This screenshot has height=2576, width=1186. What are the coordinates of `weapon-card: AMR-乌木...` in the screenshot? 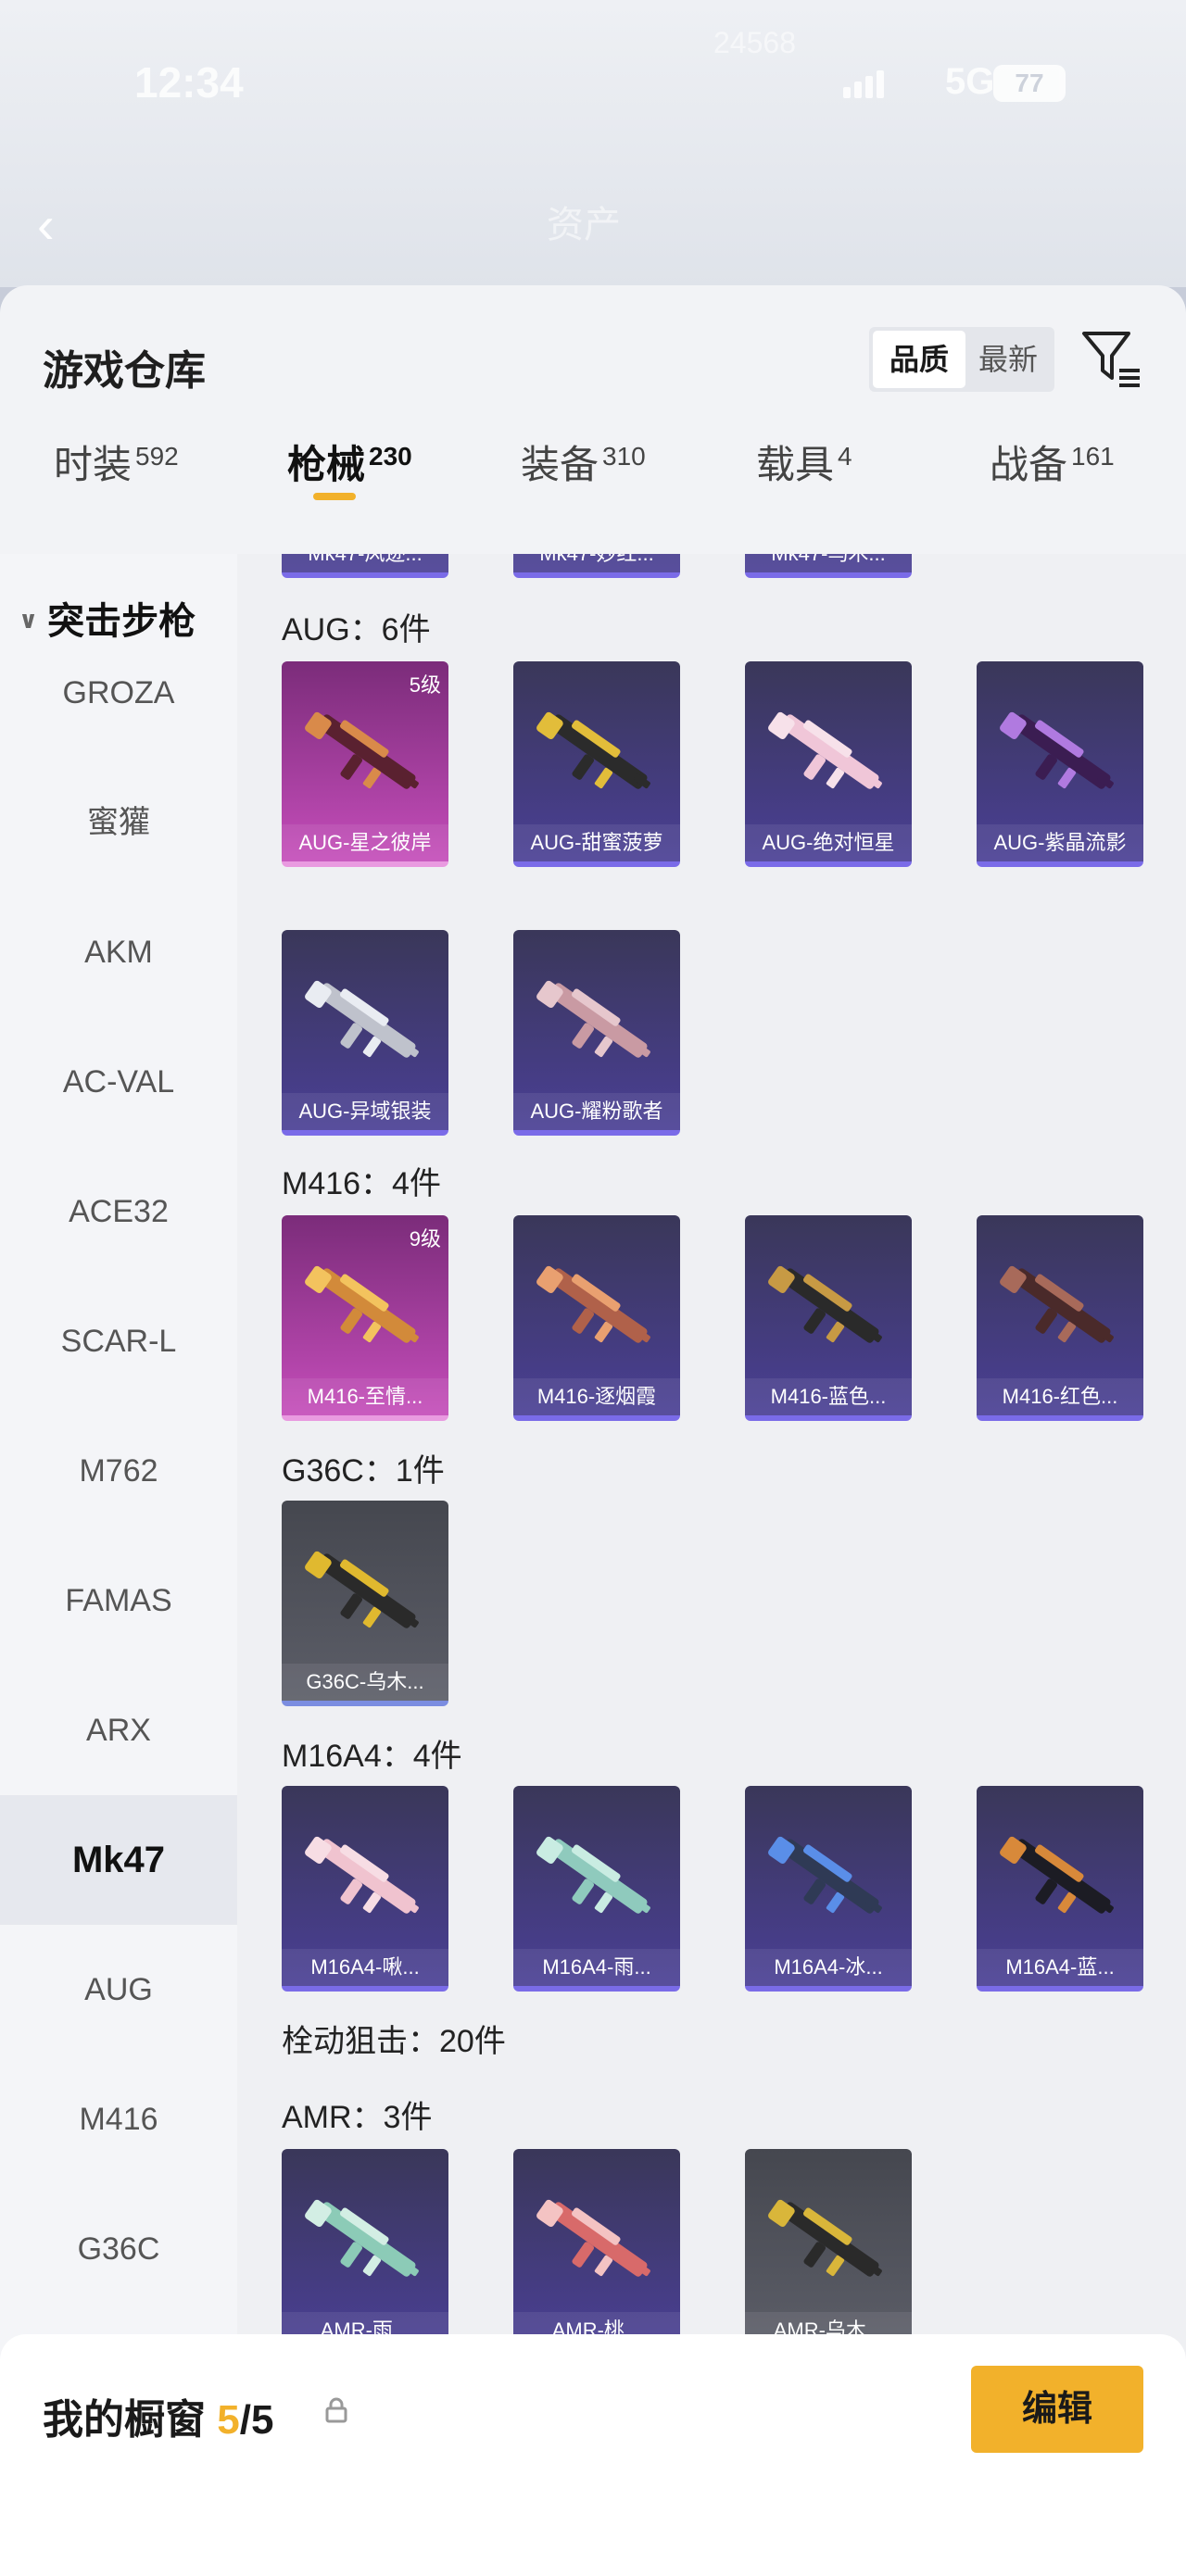 It's located at (828, 2252).